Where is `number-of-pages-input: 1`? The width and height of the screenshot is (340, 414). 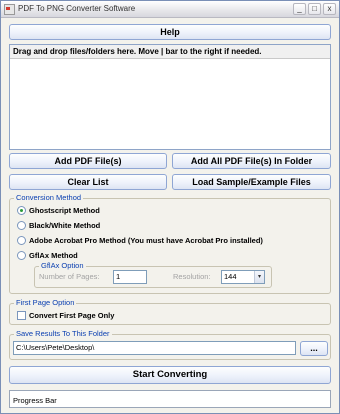 number-of-pages-input: 1 is located at coordinates (130, 277).